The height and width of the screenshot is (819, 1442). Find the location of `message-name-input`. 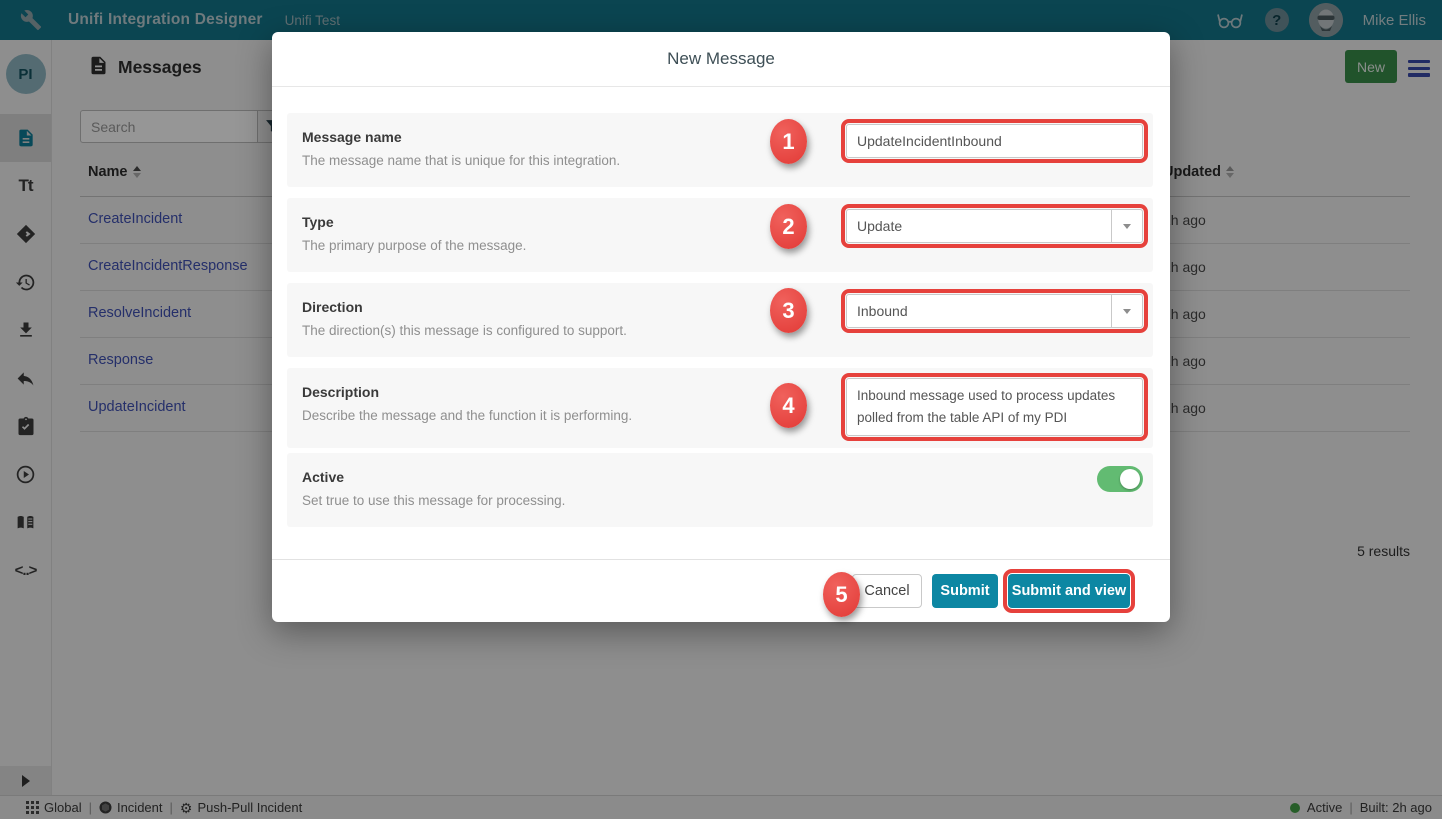

message-name-input is located at coordinates (994, 141).